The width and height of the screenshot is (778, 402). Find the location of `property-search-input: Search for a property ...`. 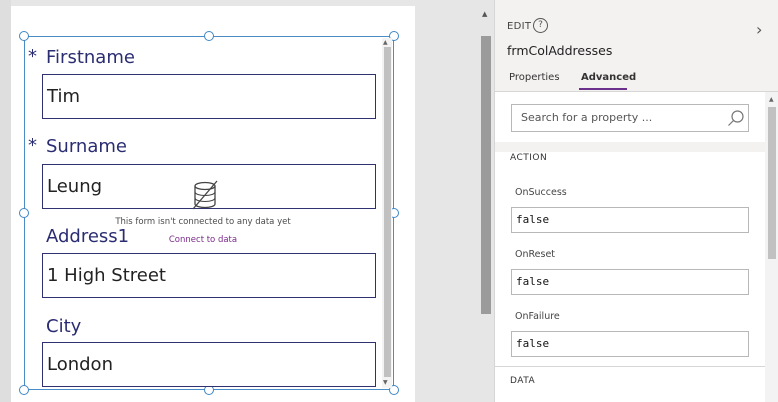

property-search-input: Search for a property ... is located at coordinates (630, 118).